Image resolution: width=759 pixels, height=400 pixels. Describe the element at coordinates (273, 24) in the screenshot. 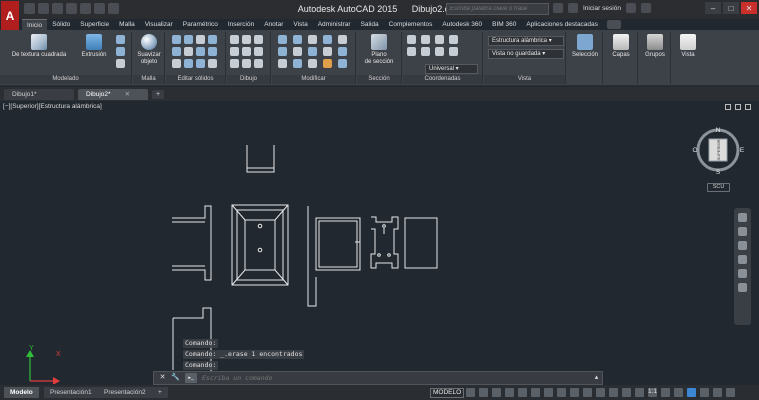

I see `tab-anotar: Anotar` at that location.